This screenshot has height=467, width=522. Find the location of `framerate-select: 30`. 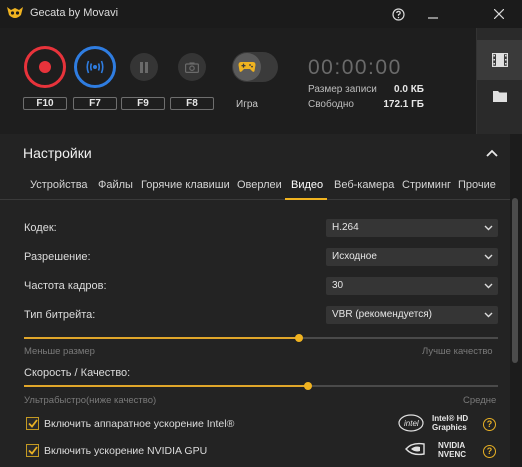

framerate-select: 30 is located at coordinates (412, 286).